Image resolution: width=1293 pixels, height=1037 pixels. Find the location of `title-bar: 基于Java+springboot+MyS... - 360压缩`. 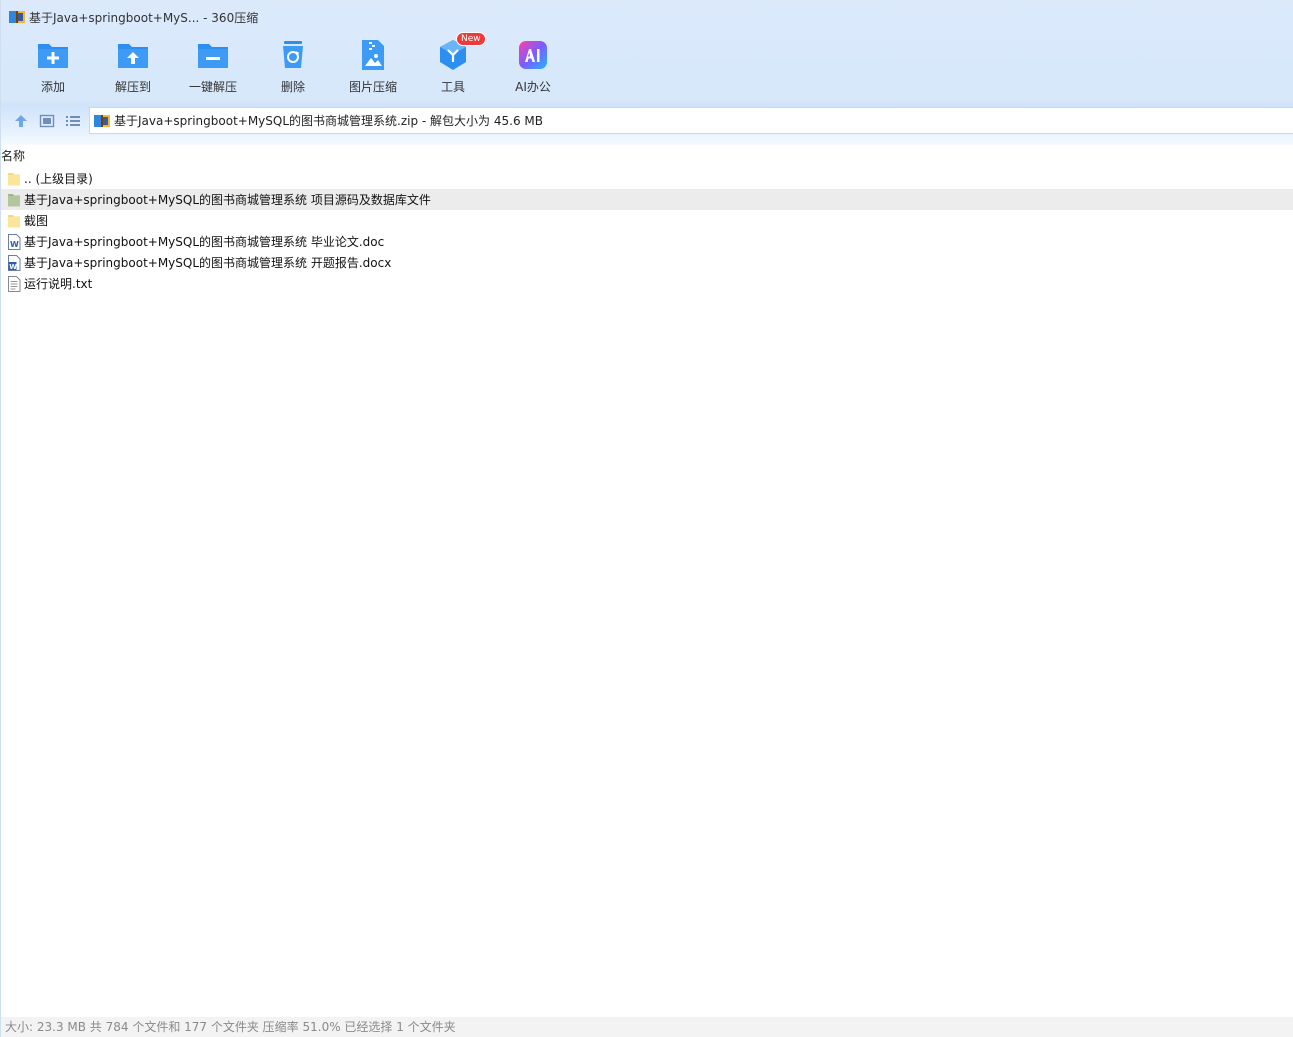

title-bar: 基于Java+springboot+MyS... - 360压缩 is located at coordinates (133, 17).